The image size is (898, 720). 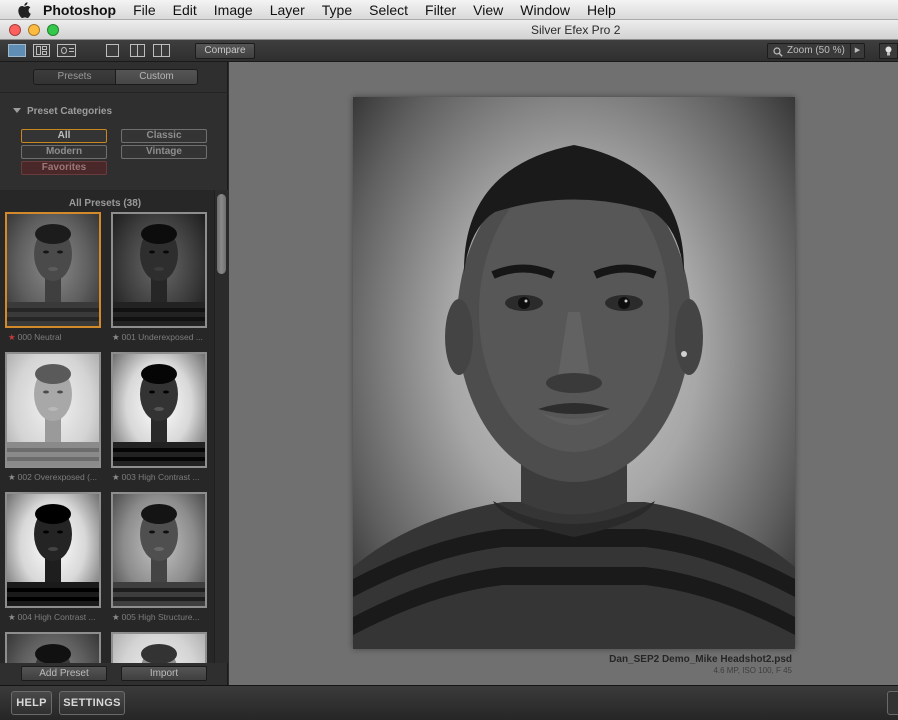 I want to click on category-classic-button: Classic, so click(x=164, y=136).